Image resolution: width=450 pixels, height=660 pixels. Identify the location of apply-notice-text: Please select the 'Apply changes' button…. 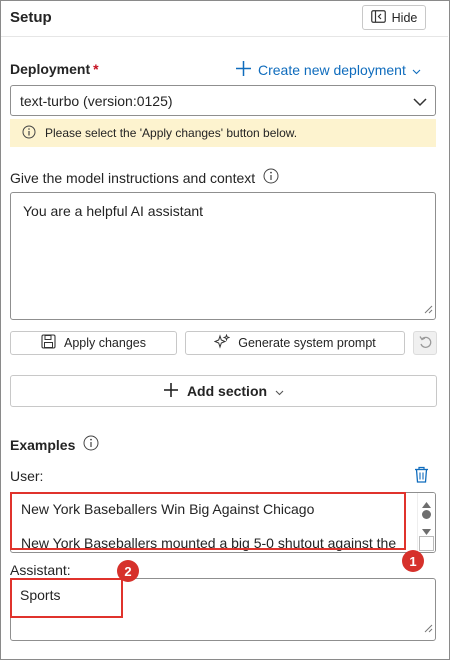
(171, 133).